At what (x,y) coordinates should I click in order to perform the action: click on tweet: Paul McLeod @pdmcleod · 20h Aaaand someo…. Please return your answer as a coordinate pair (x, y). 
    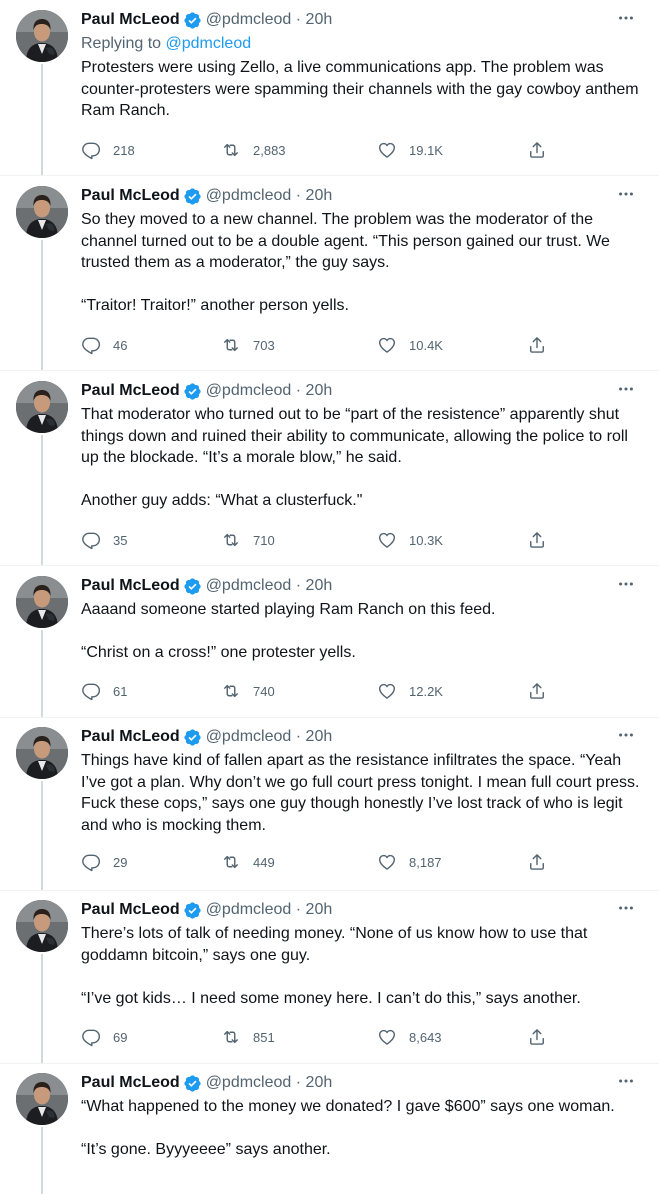
    Looking at the image, I should click on (329, 642).